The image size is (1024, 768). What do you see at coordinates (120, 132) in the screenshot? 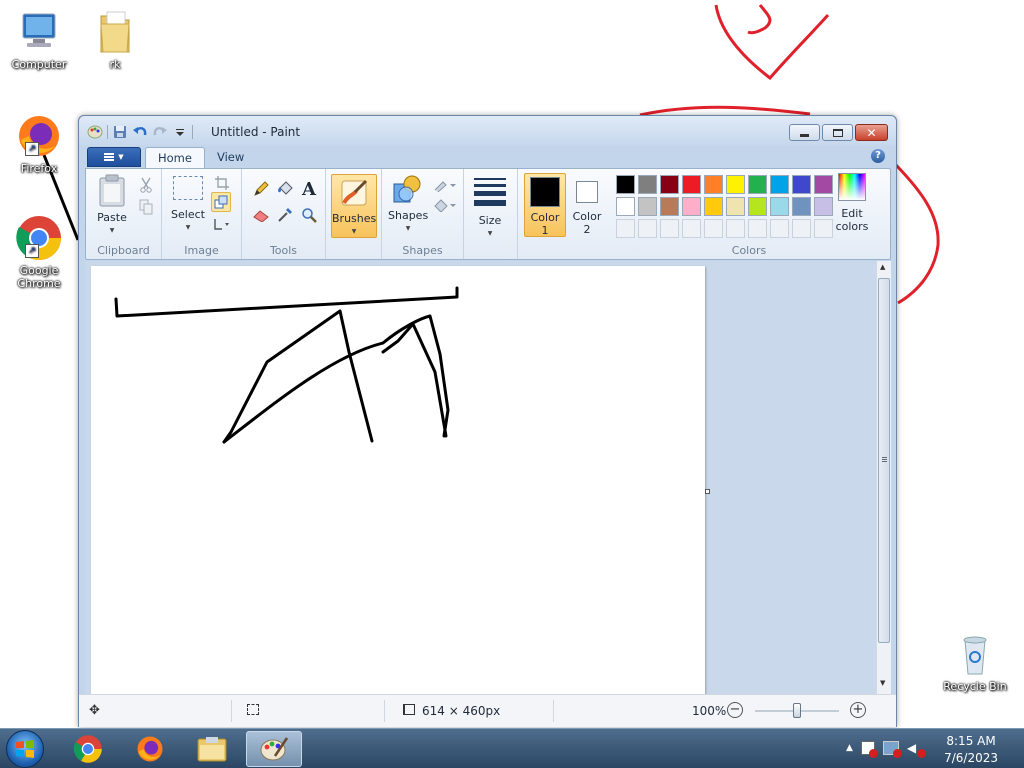
I see `save-icon` at bounding box center [120, 132].